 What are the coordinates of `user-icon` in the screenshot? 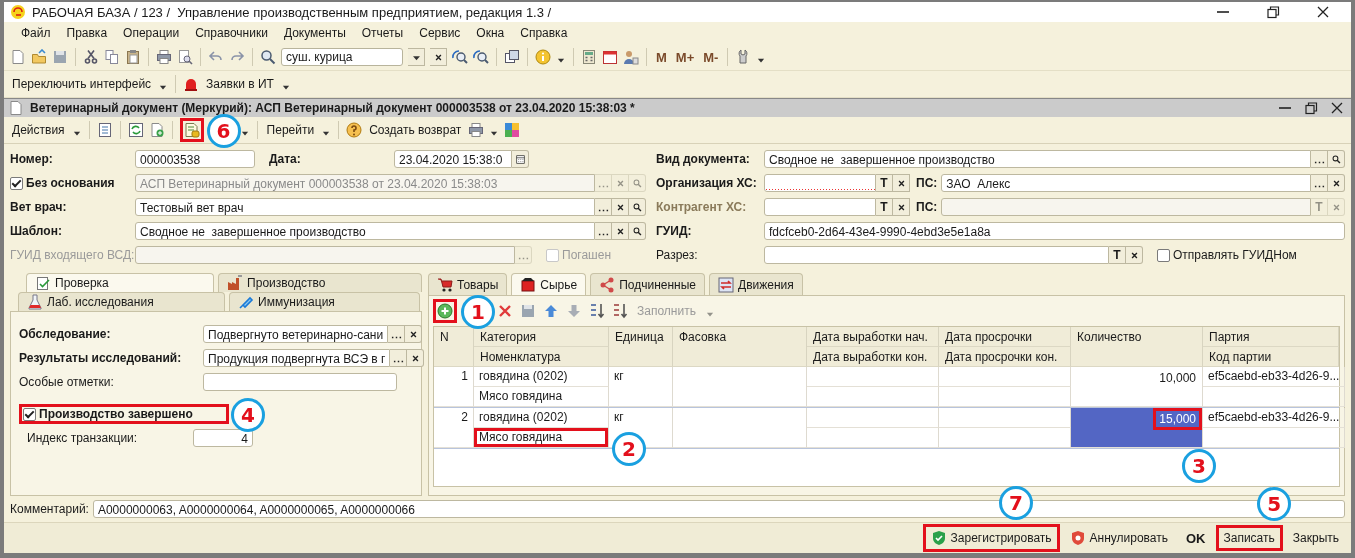 It's located at (631, 57).